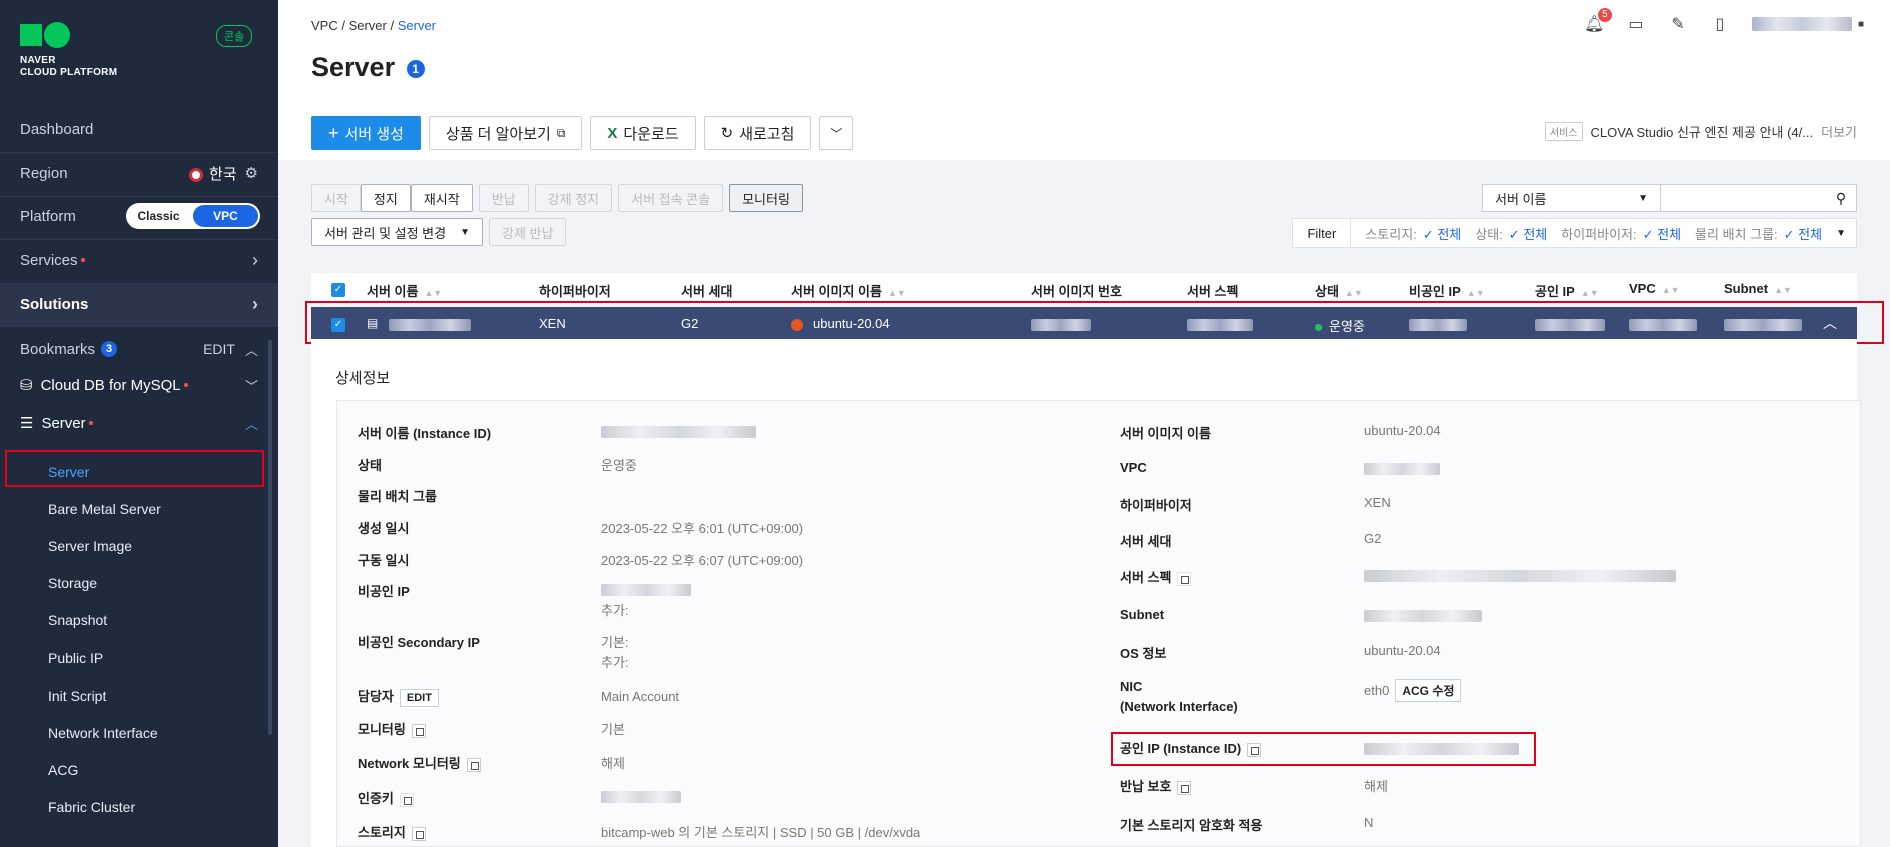 Image resolution: width=1890 pixels, height=847 pixels. Describe the element at coordinates (1376, 786) in the screenshot. I see `detail-return-protect: 해제` at that location.